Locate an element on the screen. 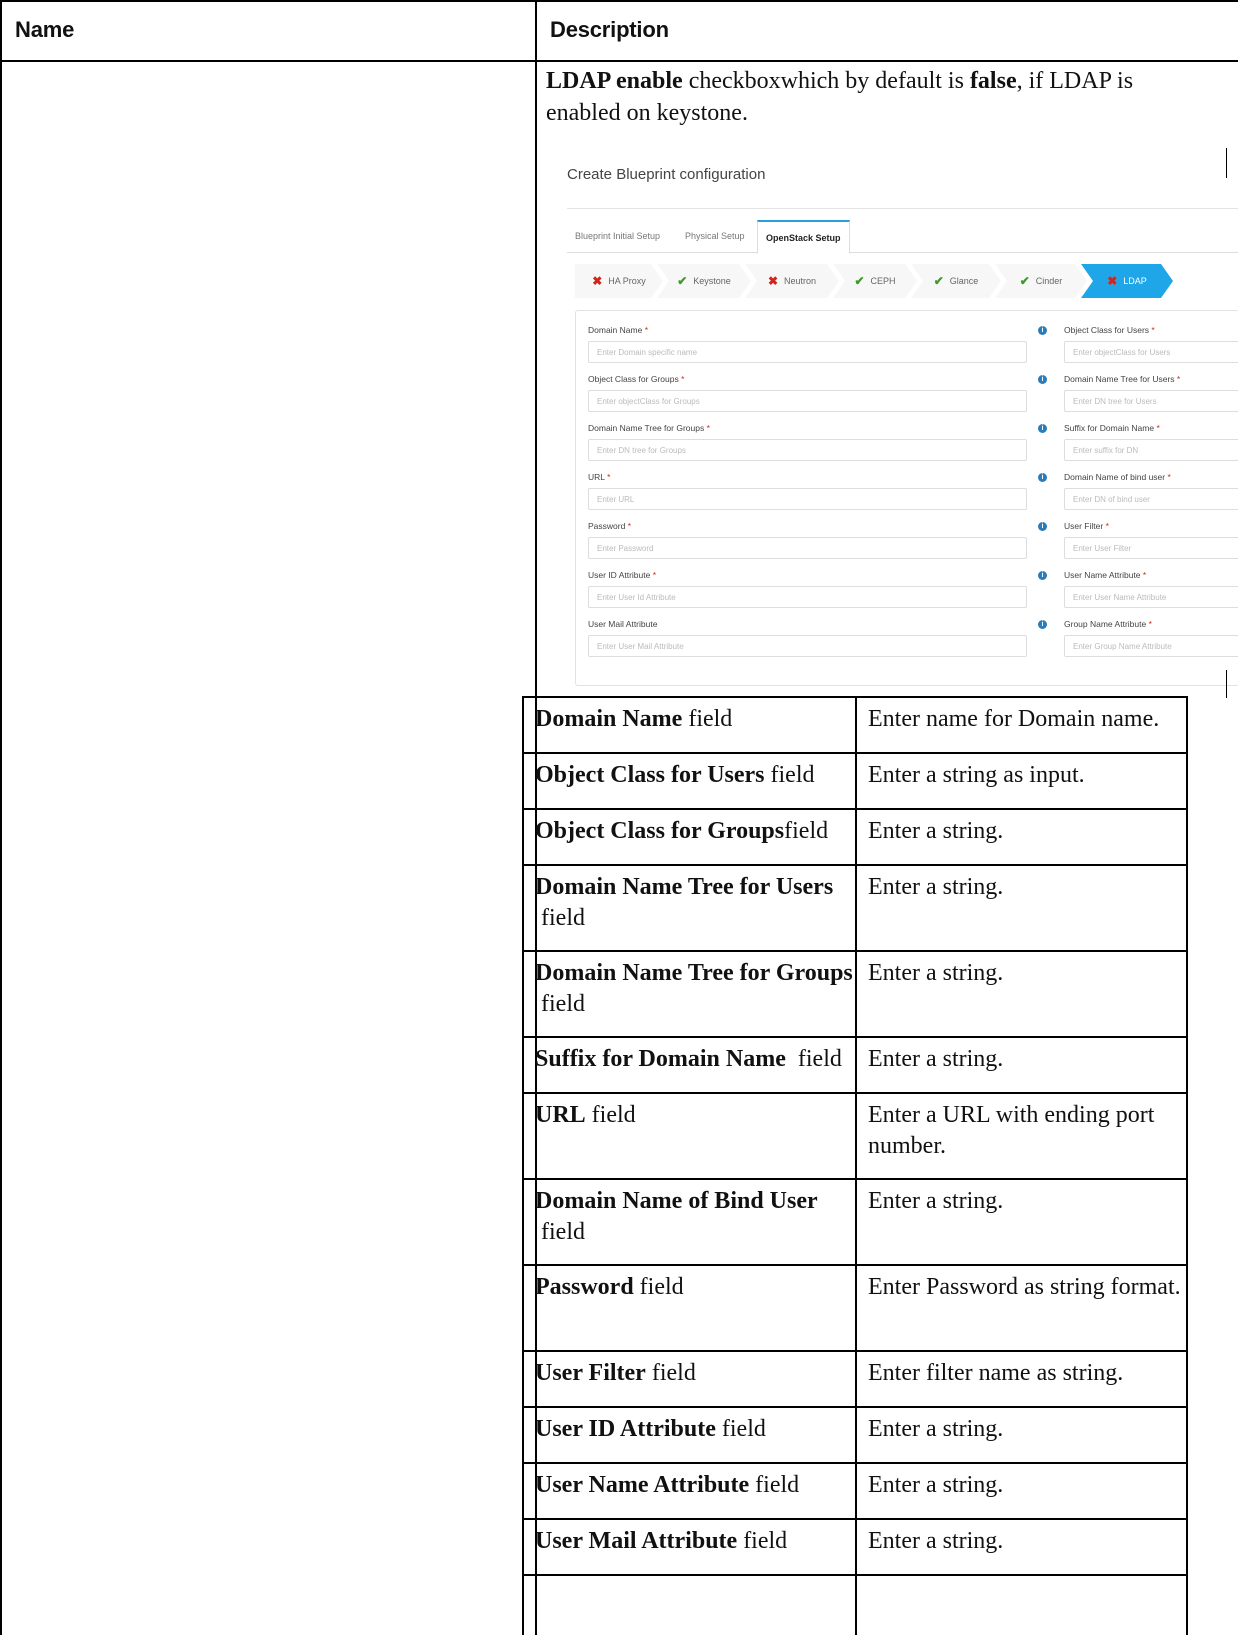 The height and width of the screenshot is (1635, 1238). field-name-bold: Domain Name Tree for Users is located at coordinates (684, 887).